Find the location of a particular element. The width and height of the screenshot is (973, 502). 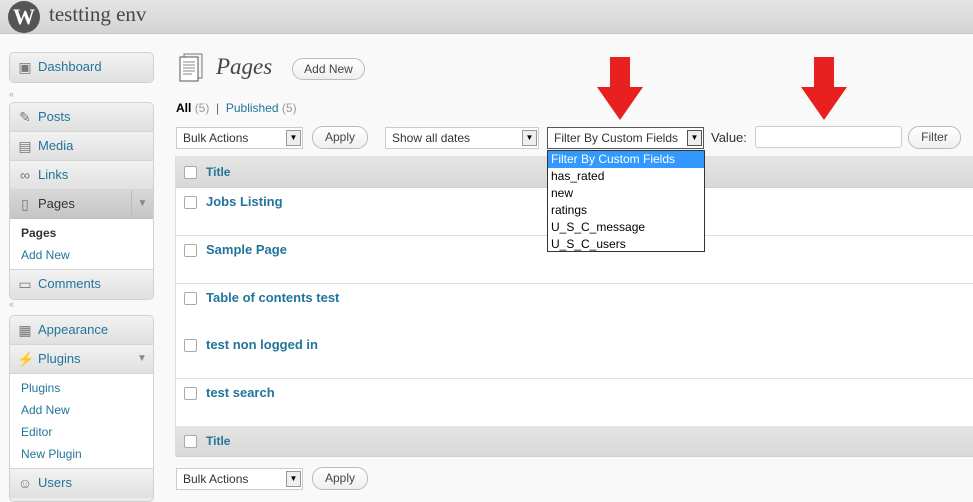

bulk-actions-select-bottom: Bulk Actions ▼ is located at coordinates (239, 479).